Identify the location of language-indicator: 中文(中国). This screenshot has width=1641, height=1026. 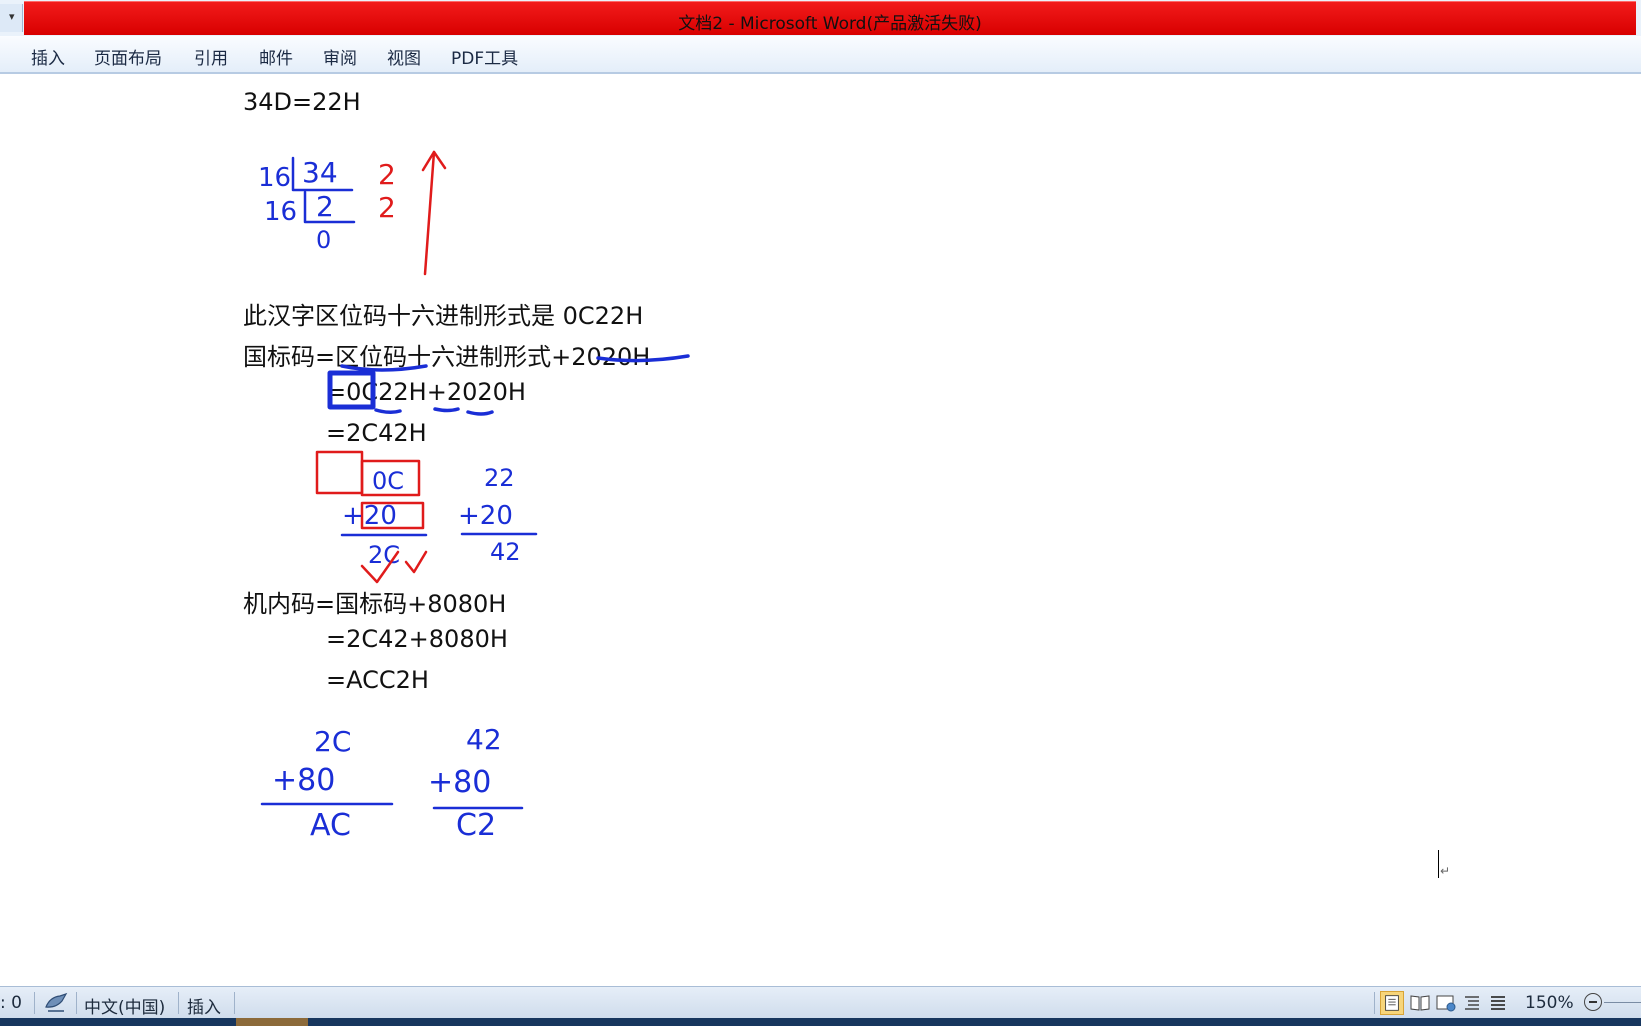
(124, 1005).